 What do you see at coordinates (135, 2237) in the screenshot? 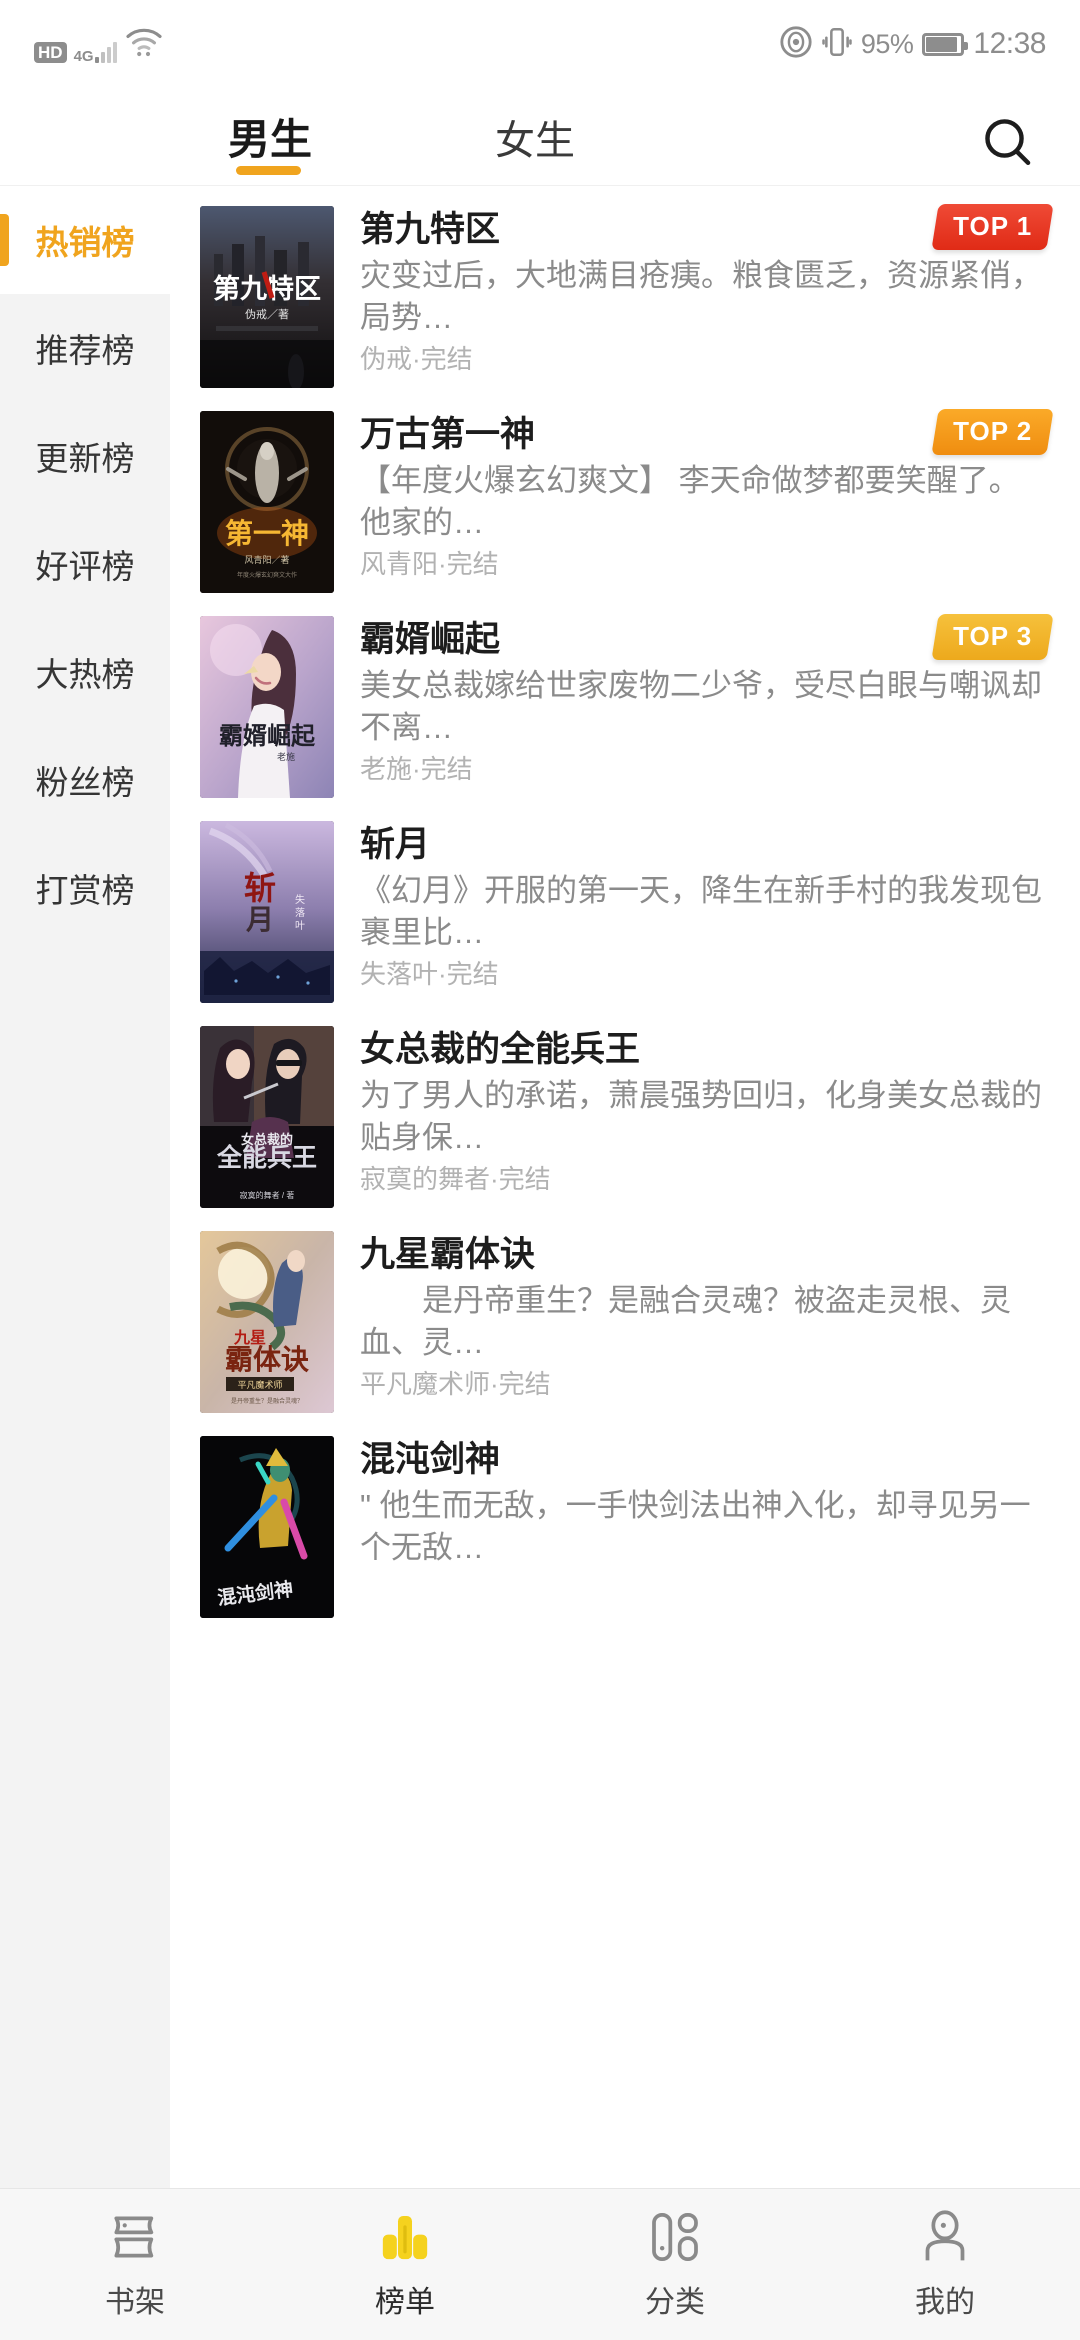
I see `bookshelf-icon` at bounding box center [135, 2237].